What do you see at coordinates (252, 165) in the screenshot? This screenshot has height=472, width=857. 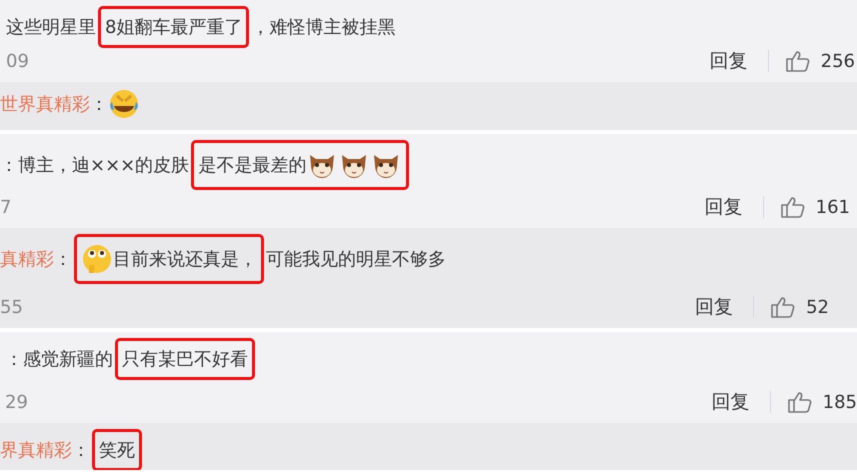 I see `comment-text: 是不是最差的` at bounding box center [252, 165].